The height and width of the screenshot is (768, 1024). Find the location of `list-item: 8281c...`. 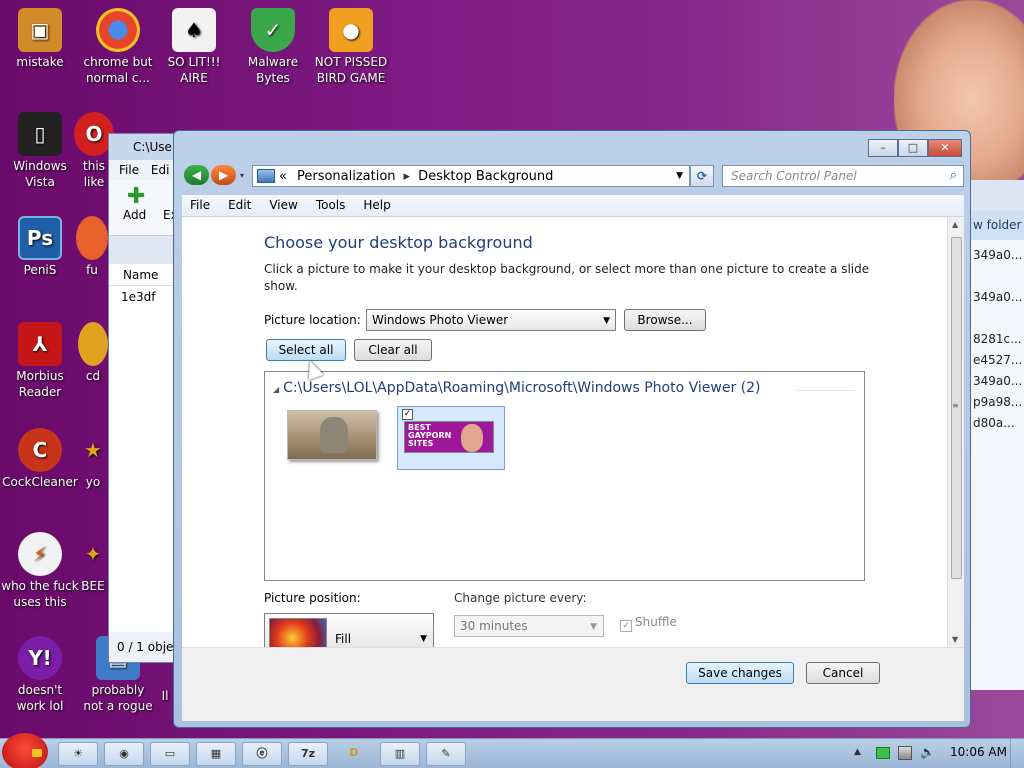

list-item: 8281c... is located at coordinates (997, 342).